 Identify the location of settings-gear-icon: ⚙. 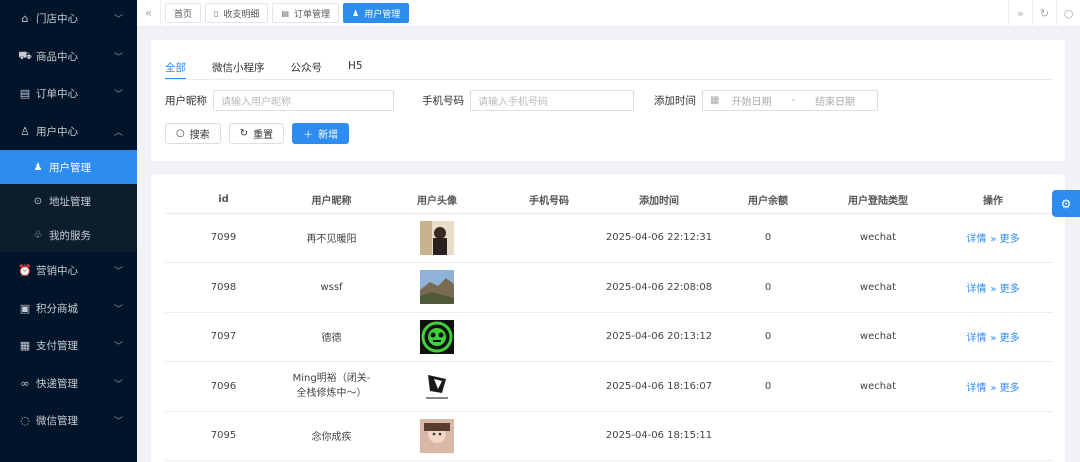
(1066, 203).